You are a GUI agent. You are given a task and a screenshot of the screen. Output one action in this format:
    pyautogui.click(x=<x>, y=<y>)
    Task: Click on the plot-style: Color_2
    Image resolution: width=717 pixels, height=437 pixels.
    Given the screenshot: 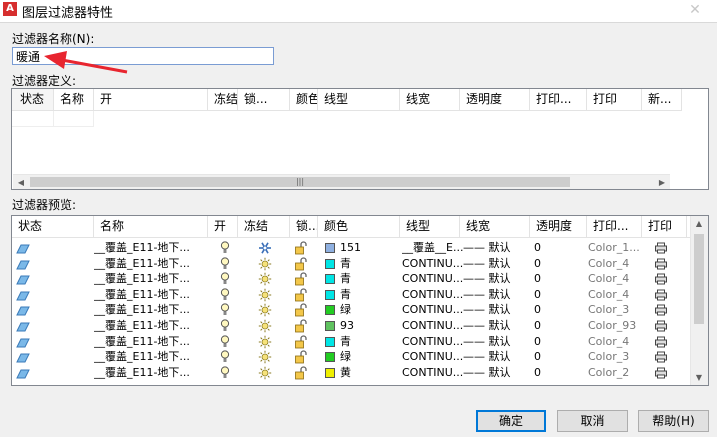 What is the action you would take?
    pyautogui.click(x=608, y=373)
    